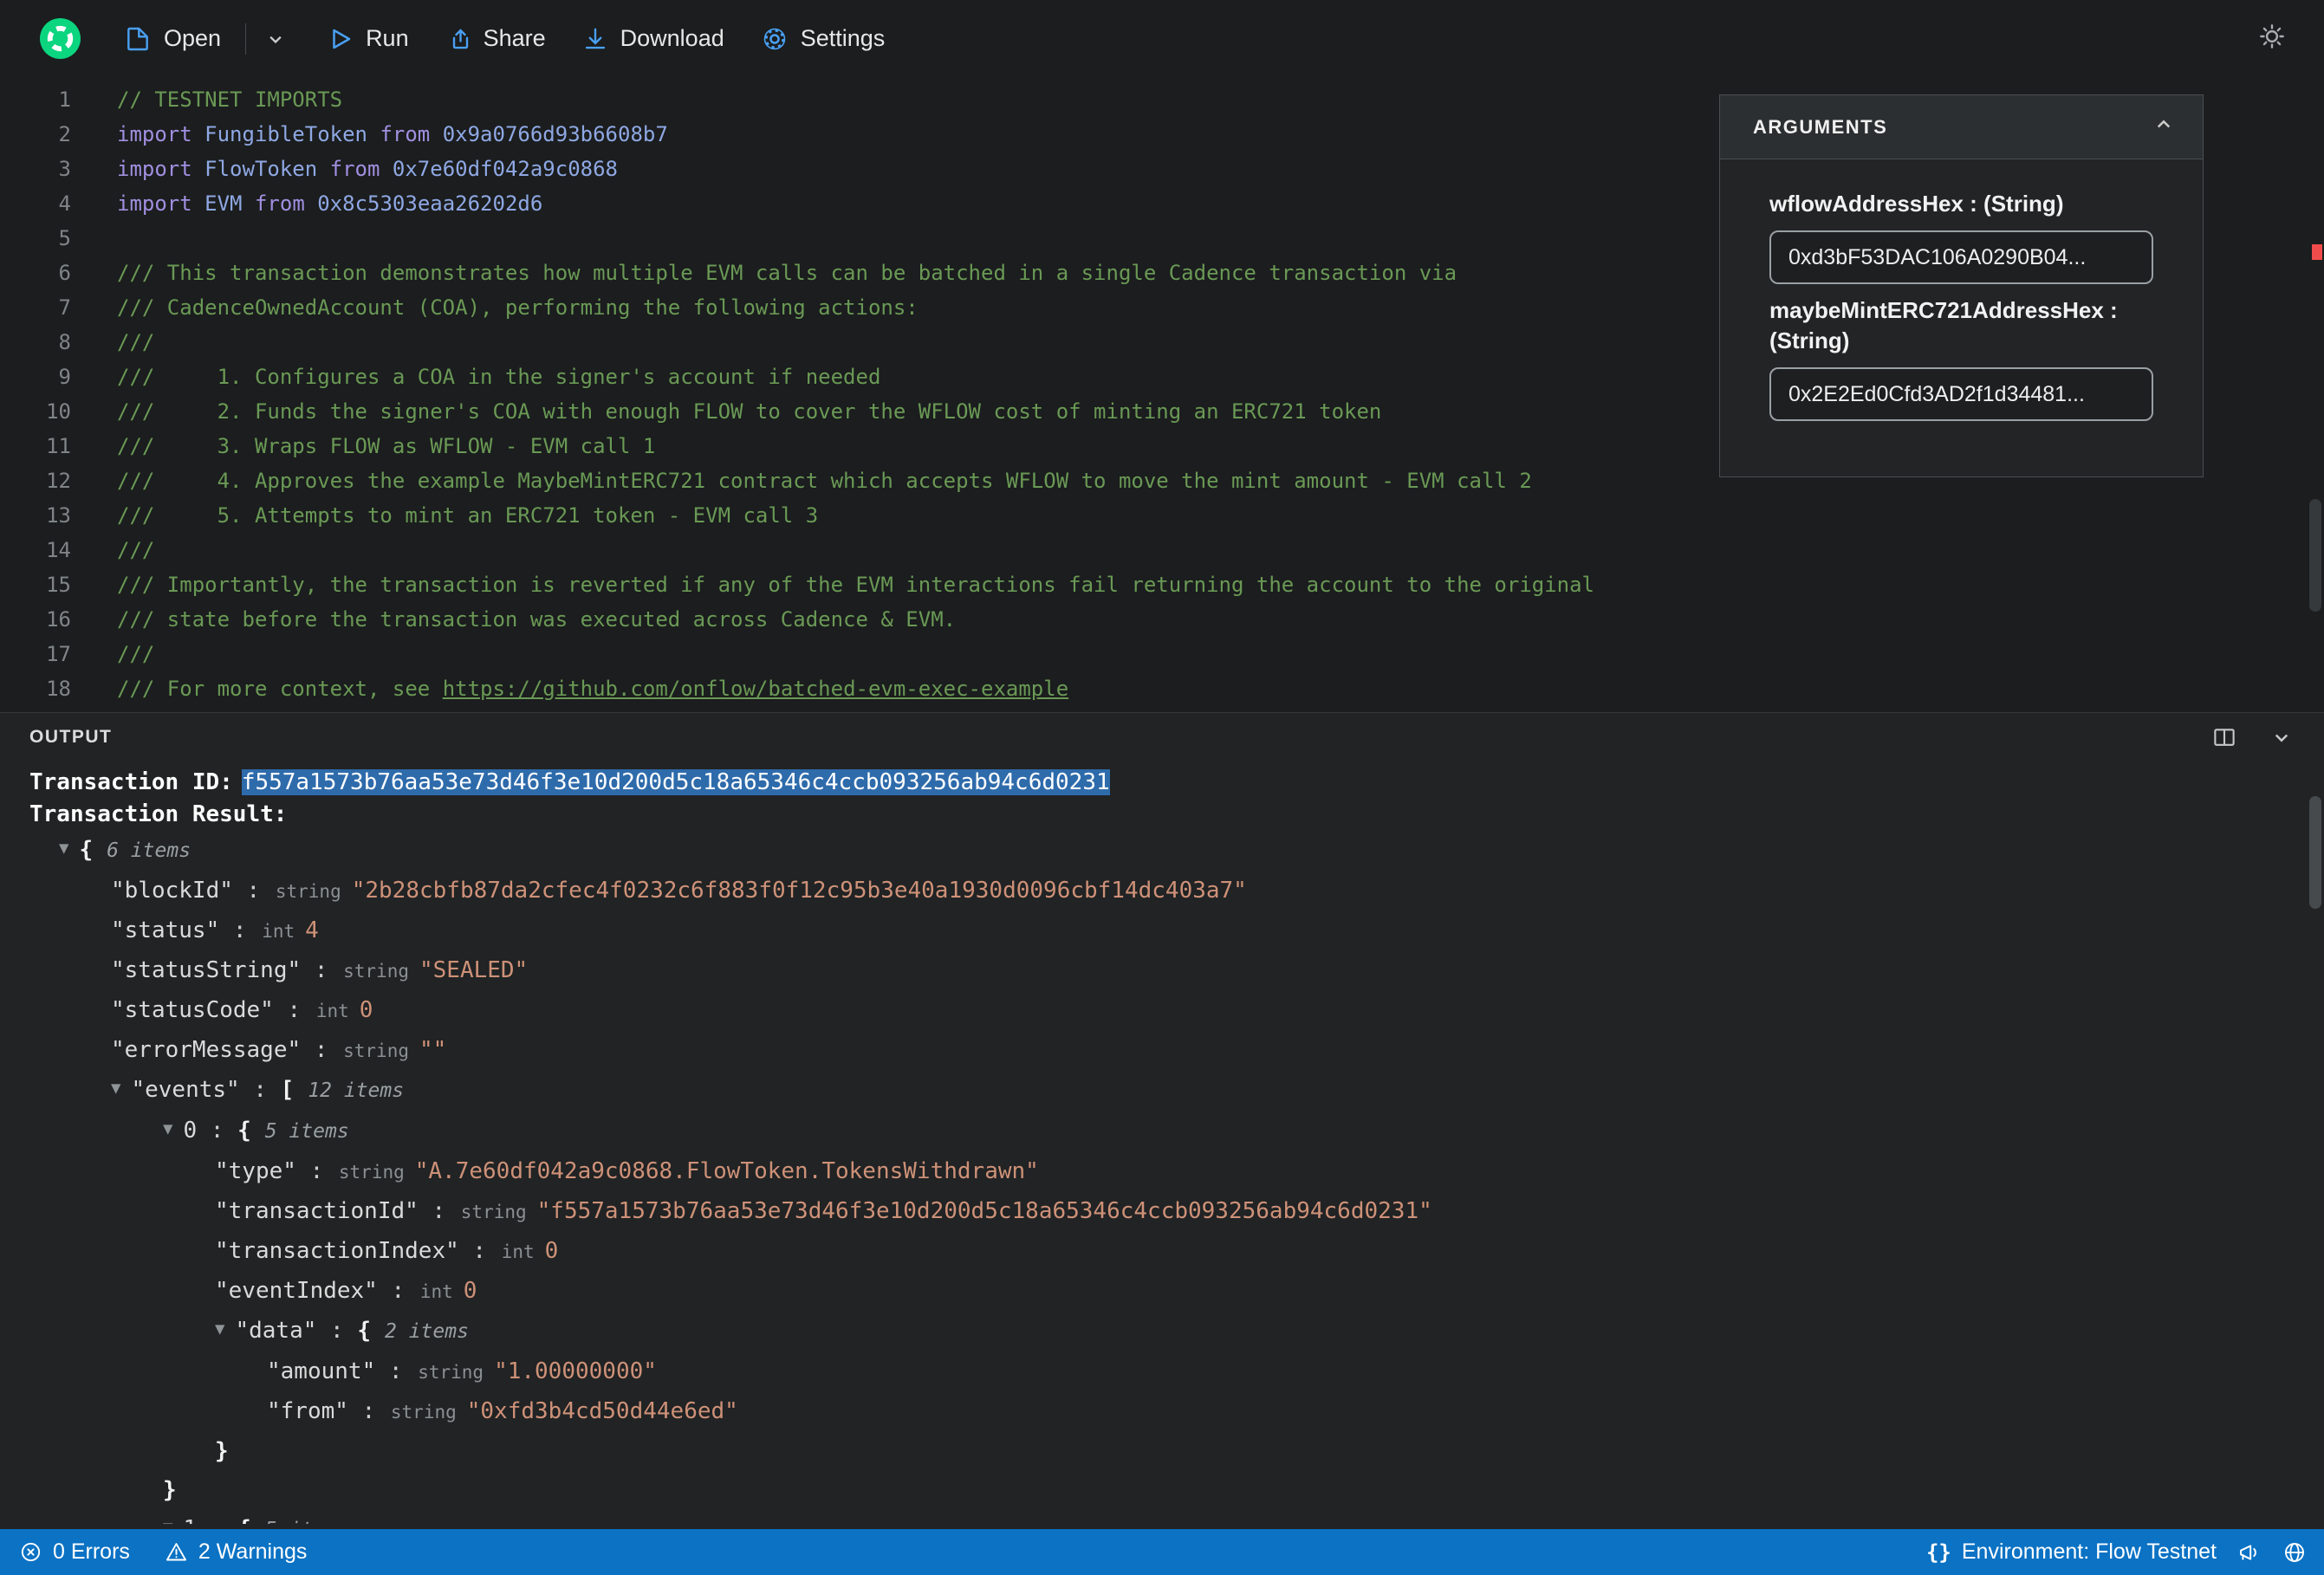 The image size is (2324, 1575). Describe the element at coordinates (165, 930) in the screenshot. I see `json-key: "status"` at that location.